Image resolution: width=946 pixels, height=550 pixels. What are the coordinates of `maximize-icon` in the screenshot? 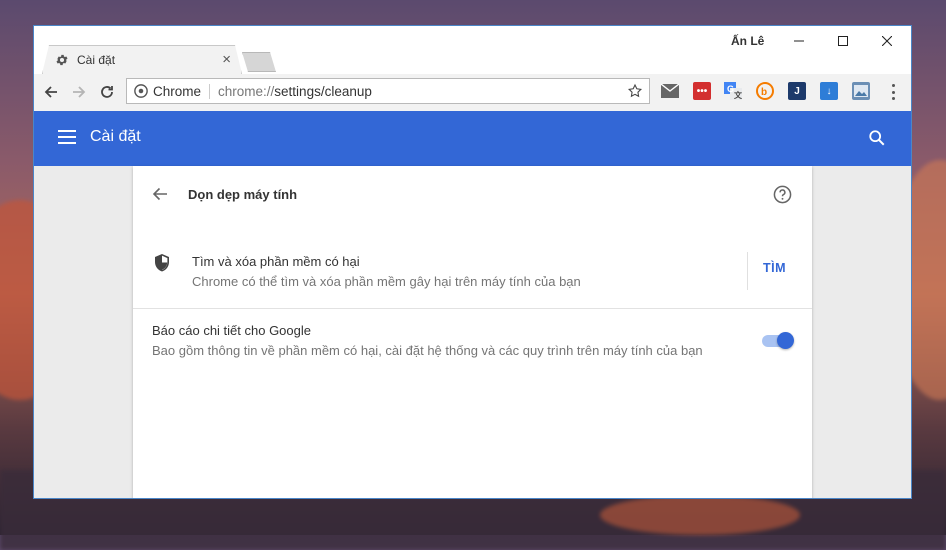 It's located at (843, 41).